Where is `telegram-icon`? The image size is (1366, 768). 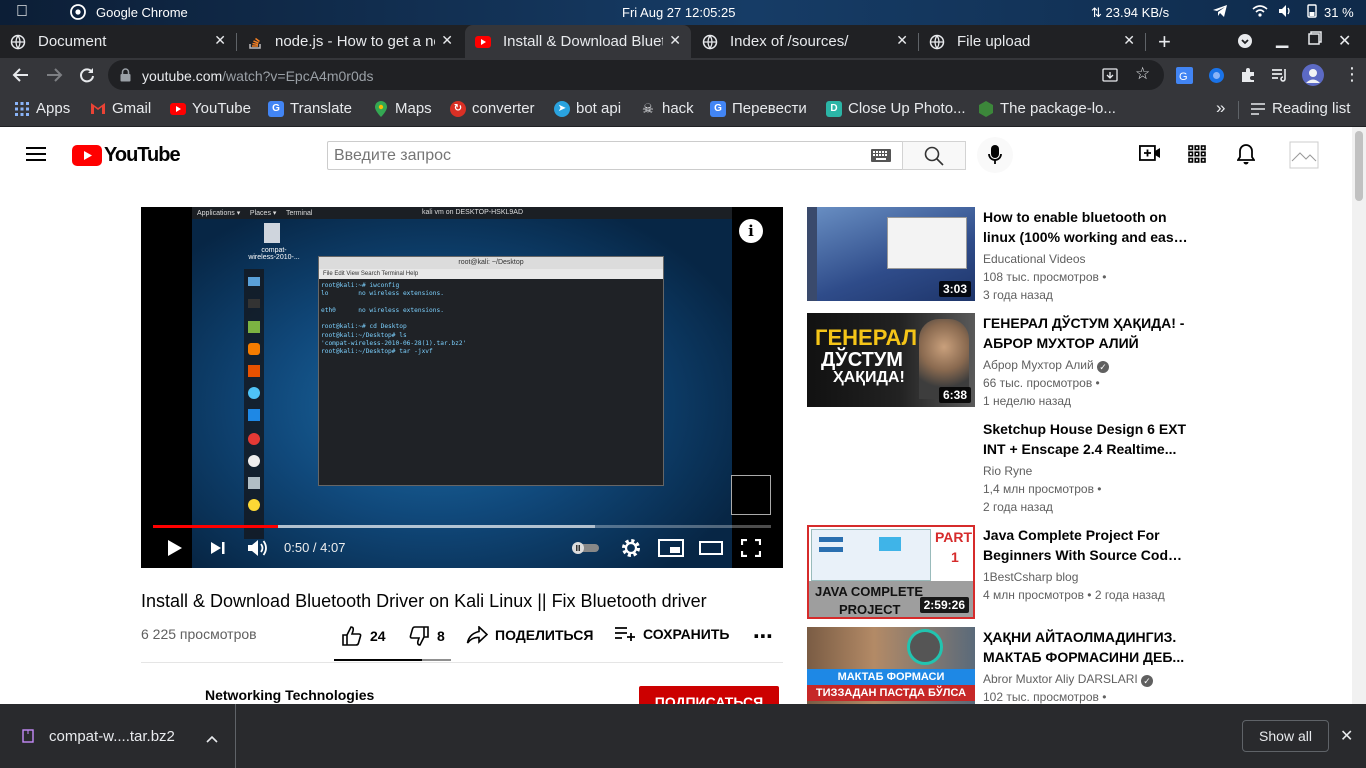 telegram-icon is located at coordinates (1220, 12).